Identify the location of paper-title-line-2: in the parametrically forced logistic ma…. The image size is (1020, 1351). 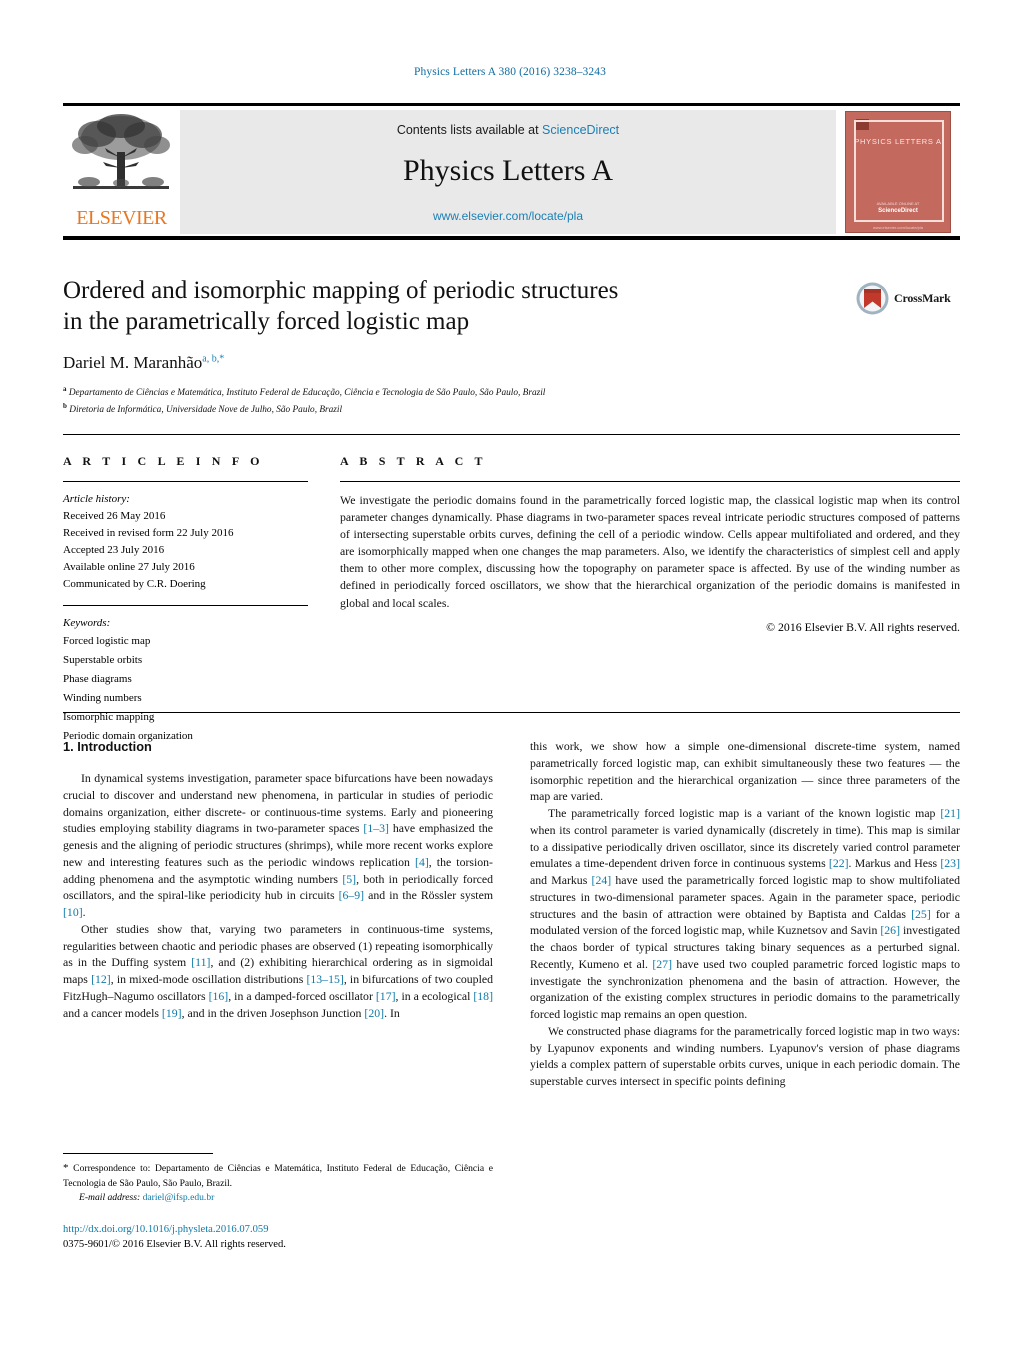
(266, 321).